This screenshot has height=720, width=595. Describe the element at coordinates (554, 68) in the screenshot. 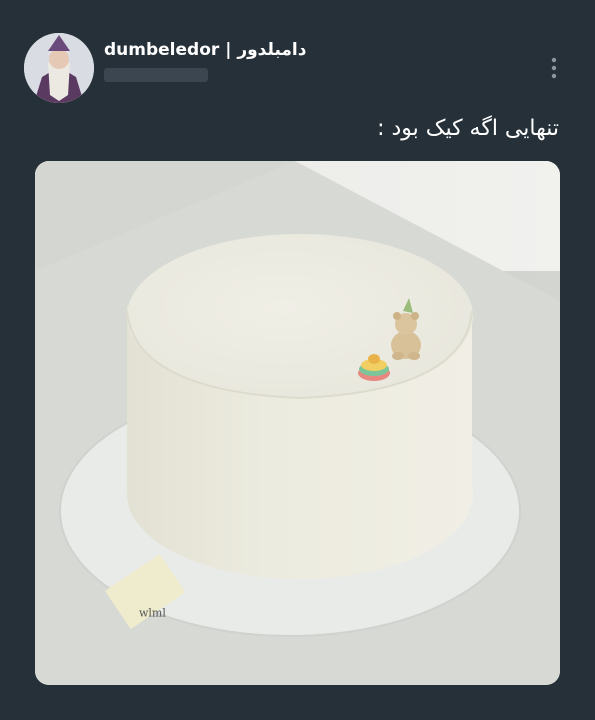

I see `more-vertical-icon` at that location.